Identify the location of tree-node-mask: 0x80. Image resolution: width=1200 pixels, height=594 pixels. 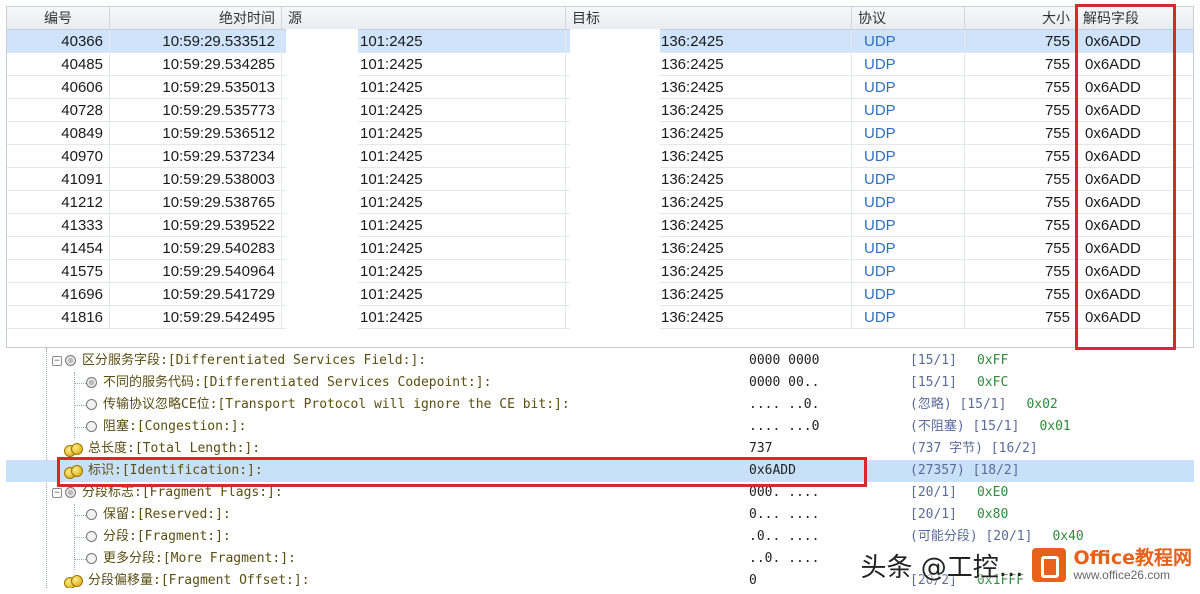
(992, 514).